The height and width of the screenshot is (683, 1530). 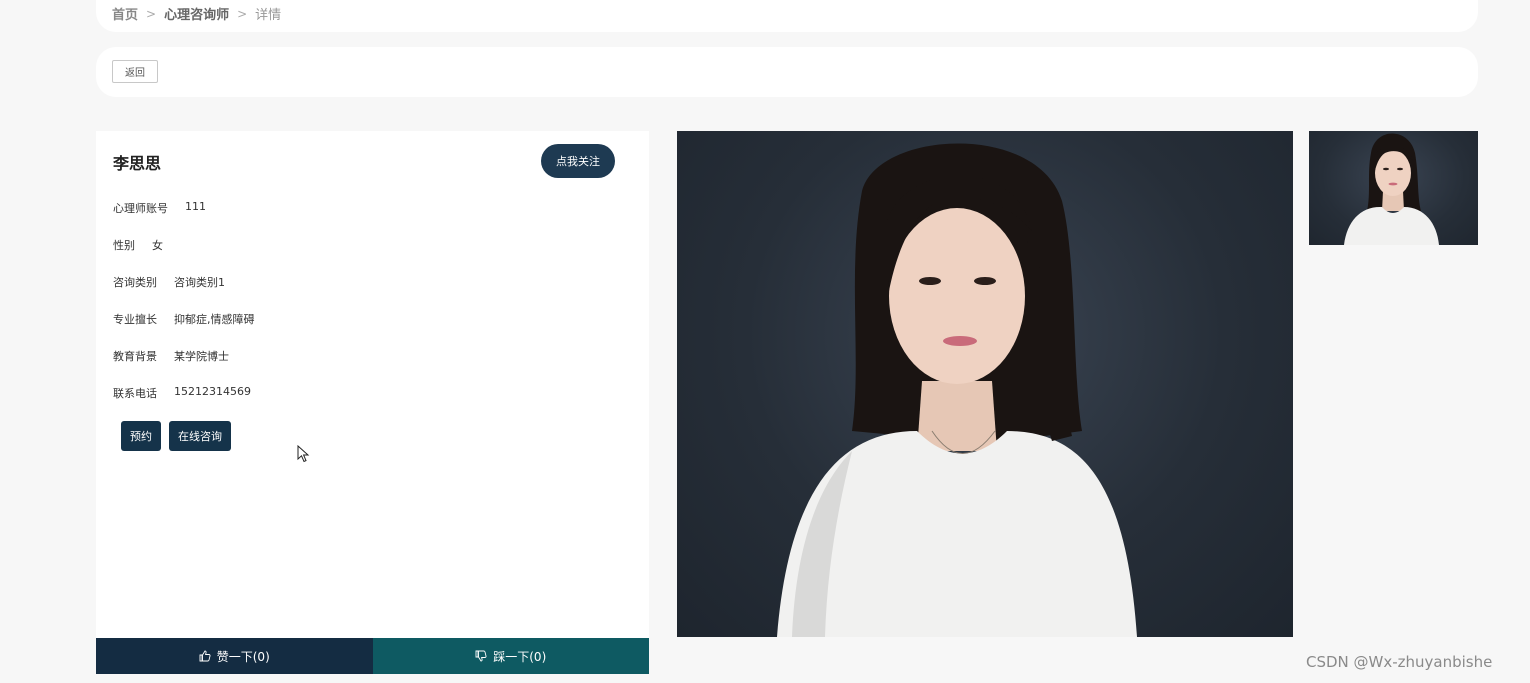 I want to click on breadcrumb-category-link: 心理咨询师, so click(x=196, y=13).